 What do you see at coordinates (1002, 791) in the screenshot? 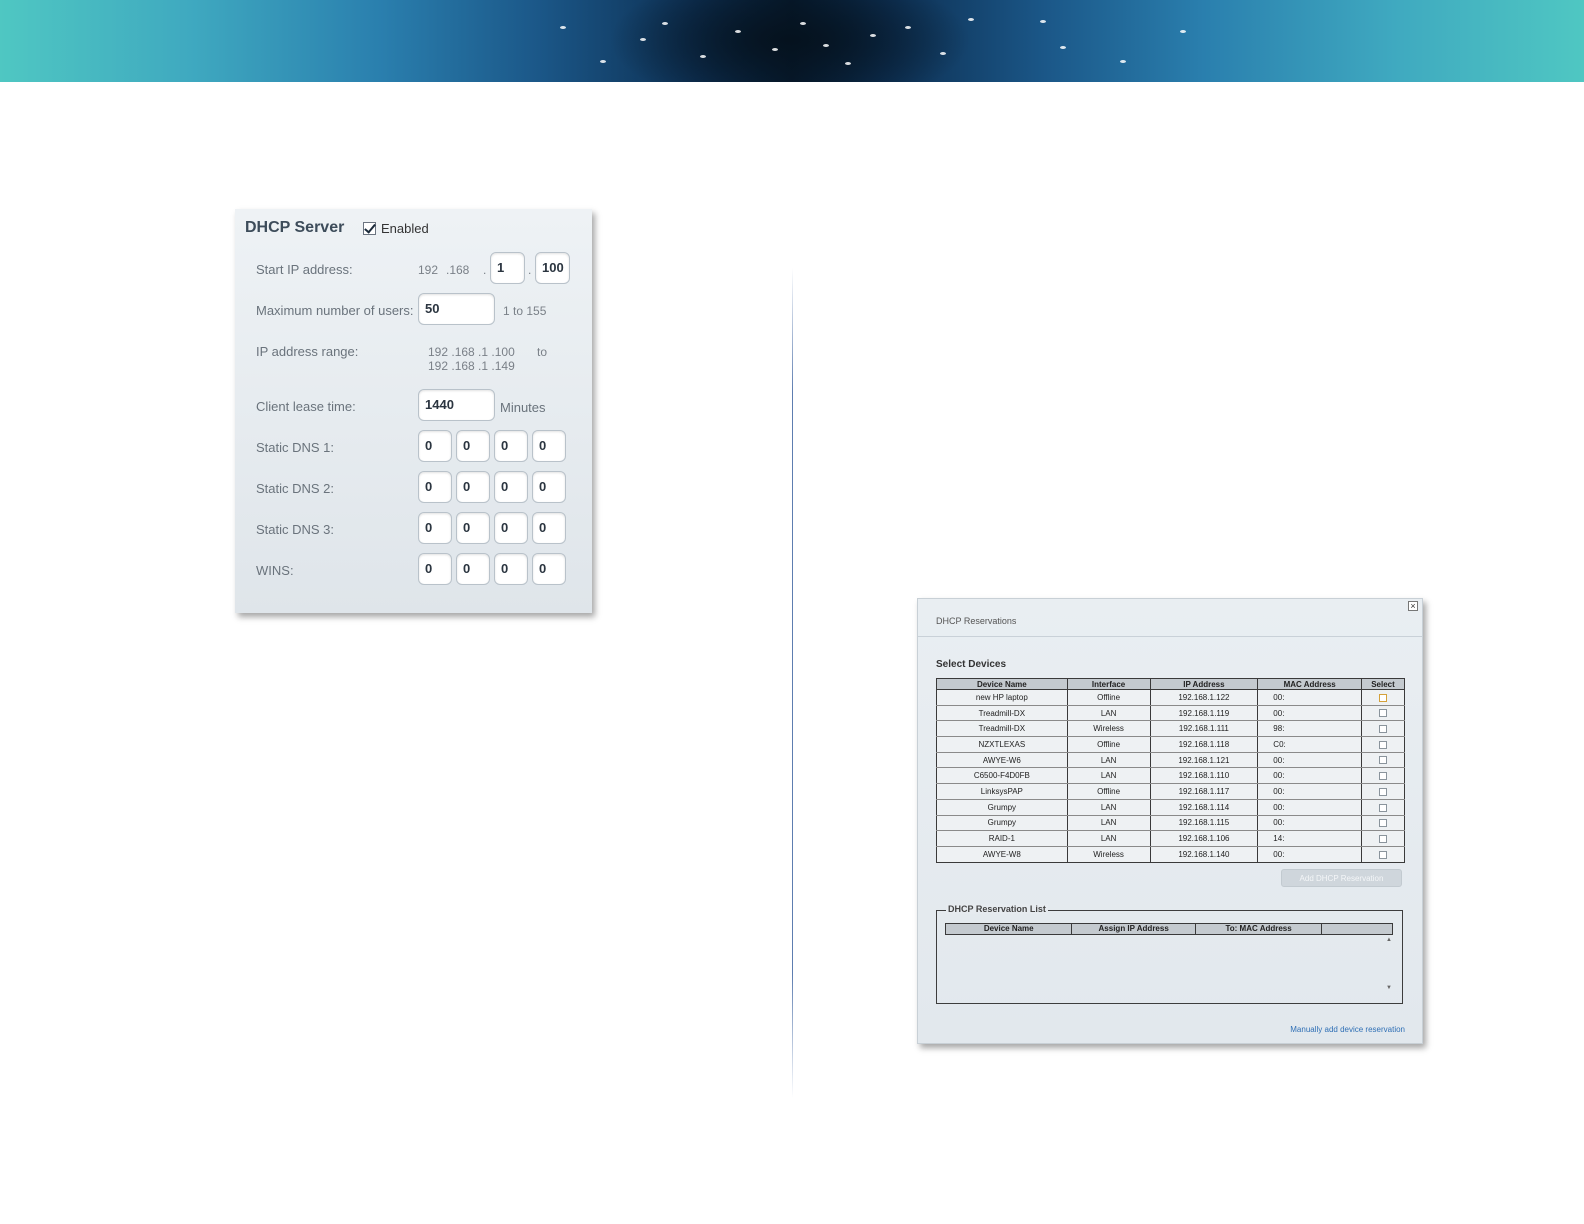
I see `device-name-cell: LinksysPAP` at bounding box center [1002, 791].